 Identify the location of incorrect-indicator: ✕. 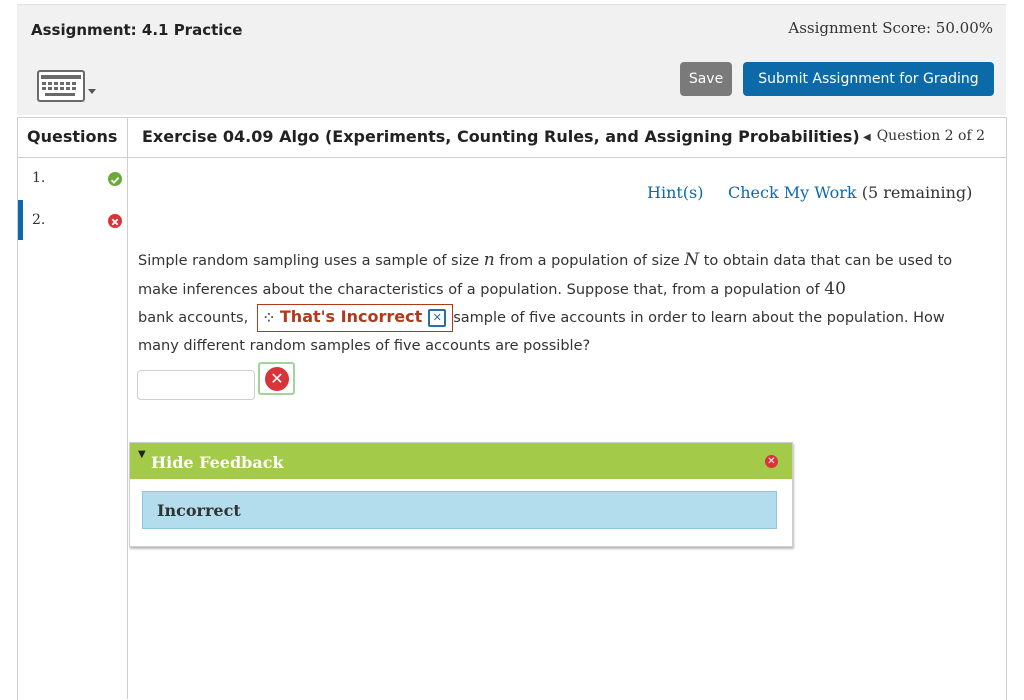
(276, 378).